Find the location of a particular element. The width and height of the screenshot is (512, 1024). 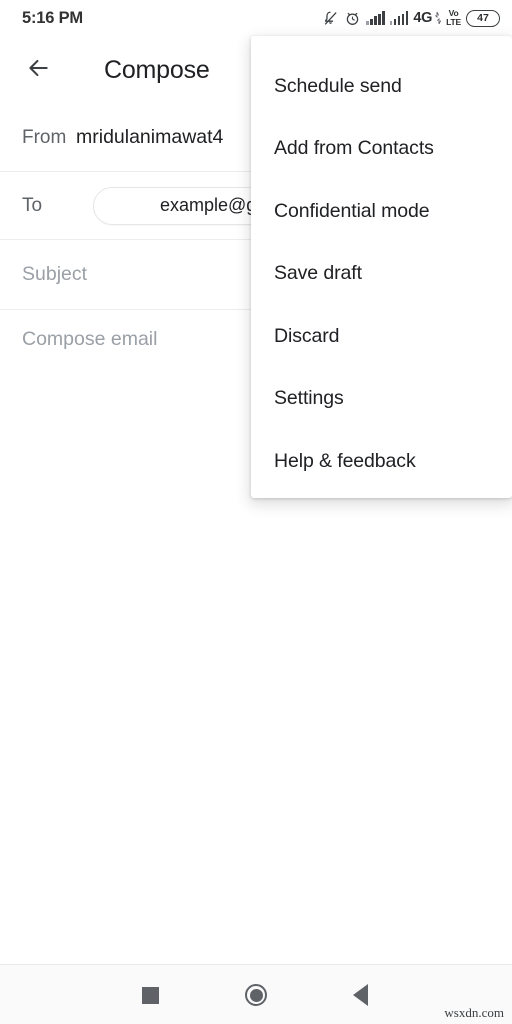

to-label: To is located at coordinates (32, 205).